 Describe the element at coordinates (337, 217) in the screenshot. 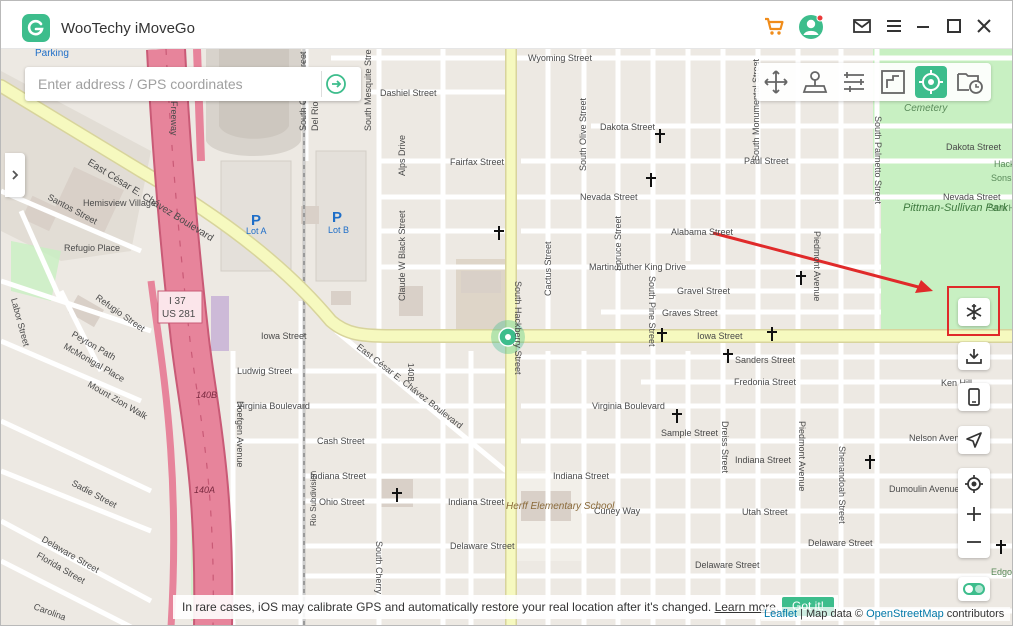

I see `parking-marker-b: P` at that location.